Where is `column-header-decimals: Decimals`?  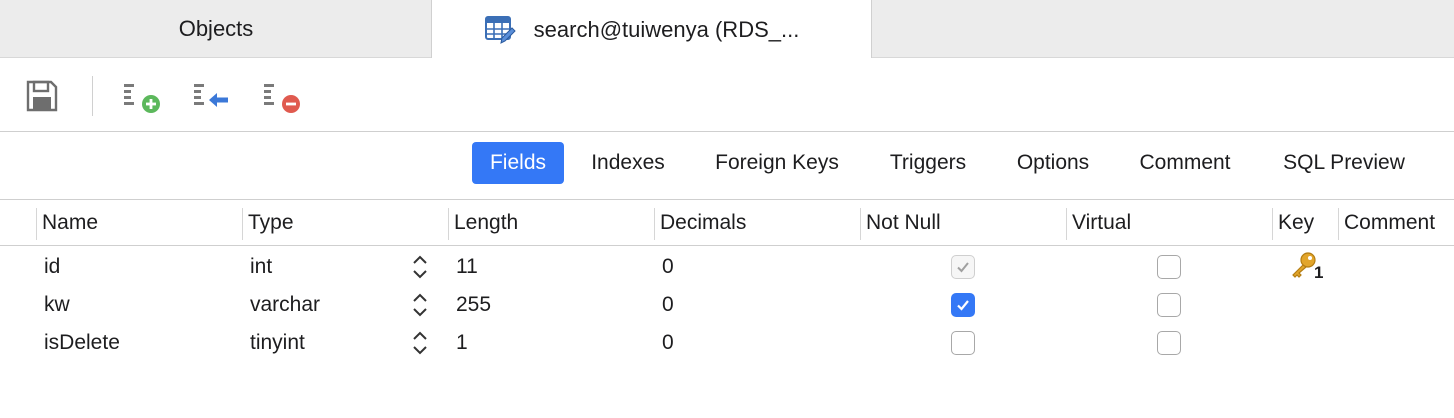 column-header-decimals: Decimals is located at coordinates (757, 223).